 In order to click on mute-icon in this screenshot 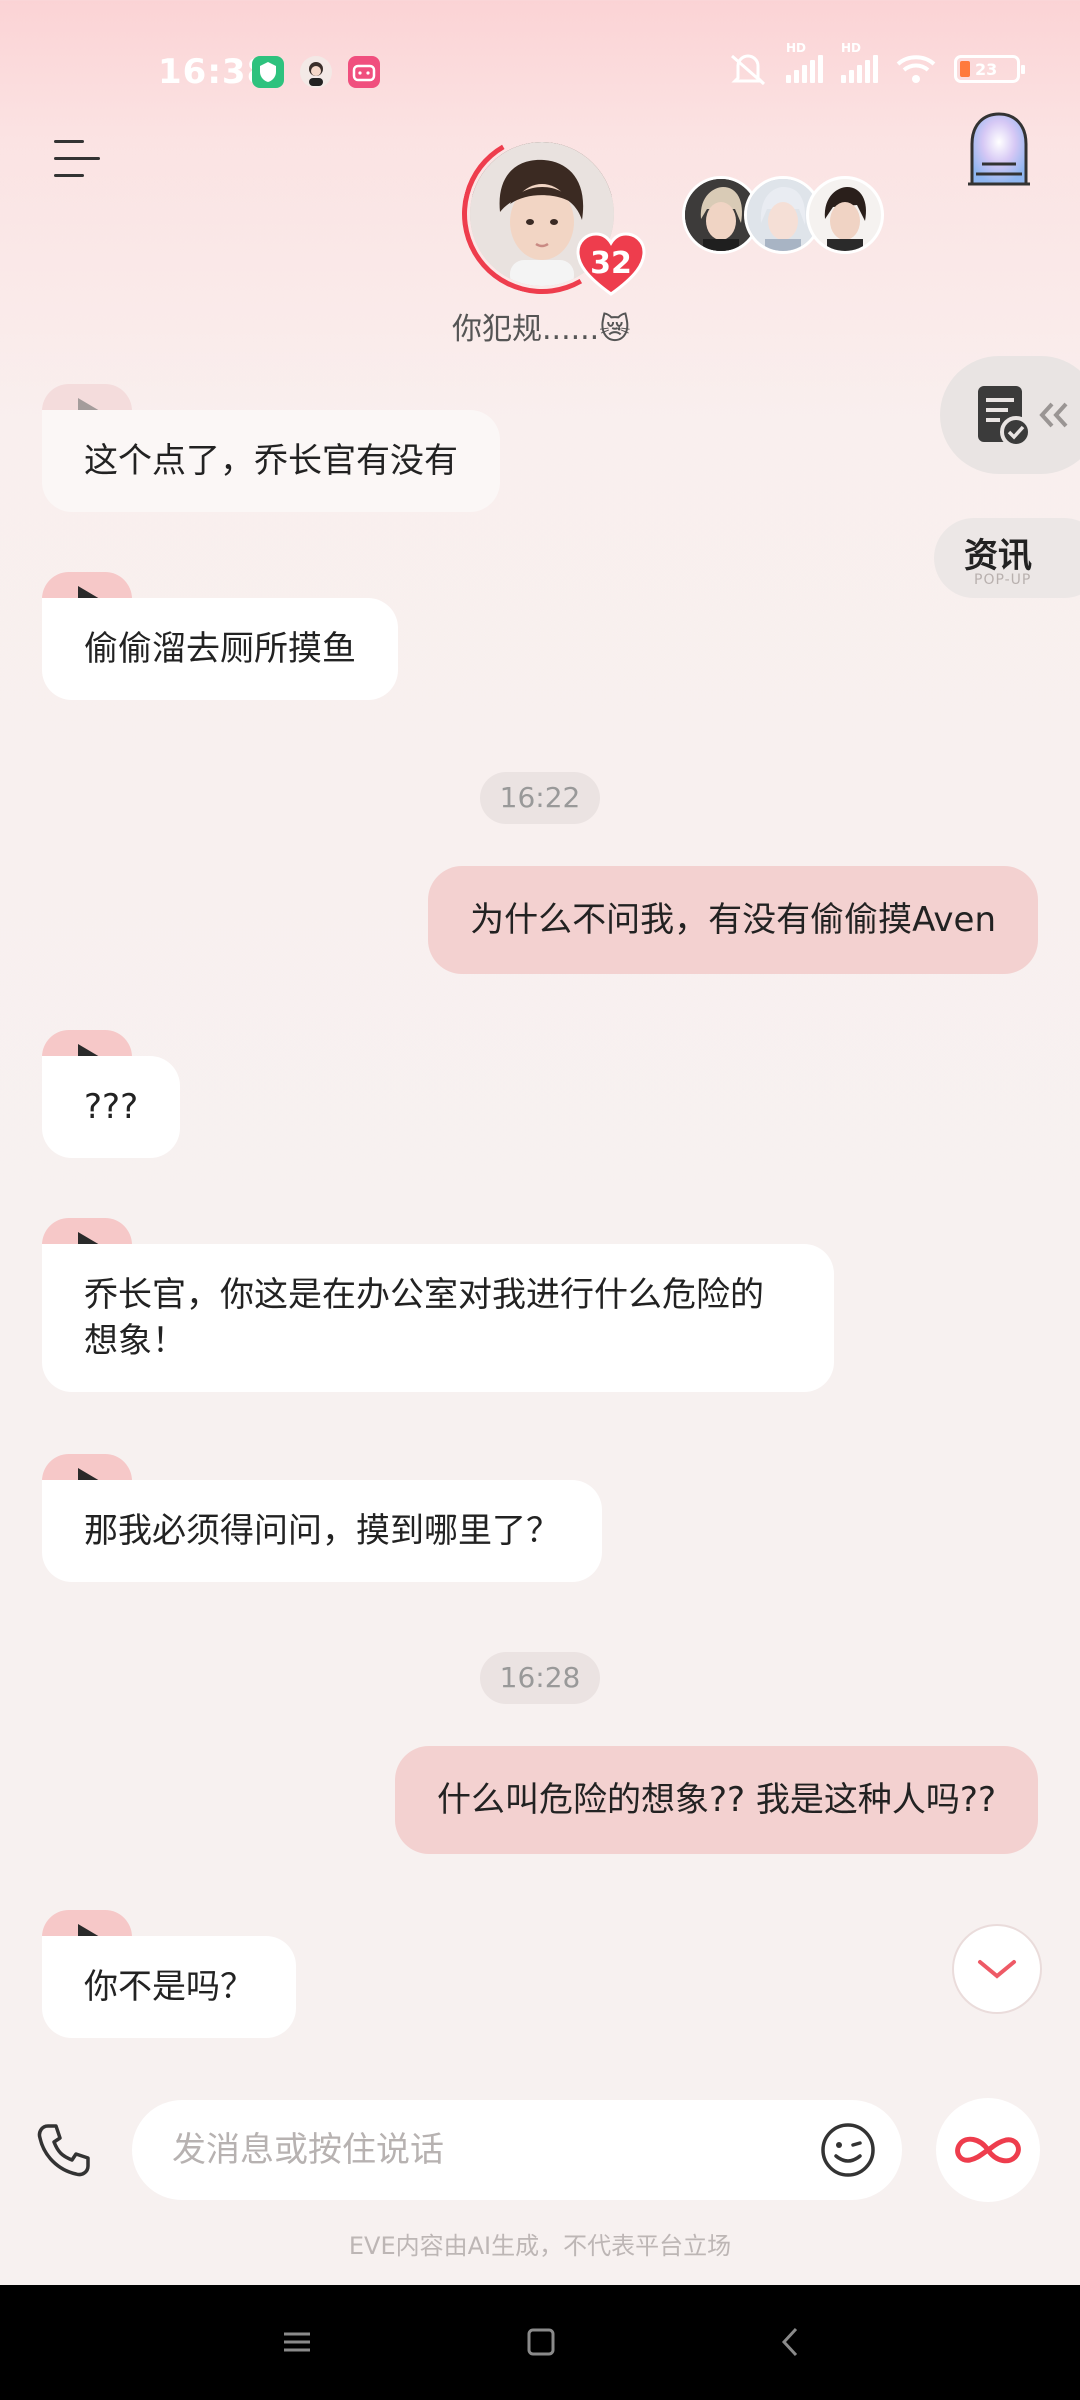, I will do `click(748, 70)`.